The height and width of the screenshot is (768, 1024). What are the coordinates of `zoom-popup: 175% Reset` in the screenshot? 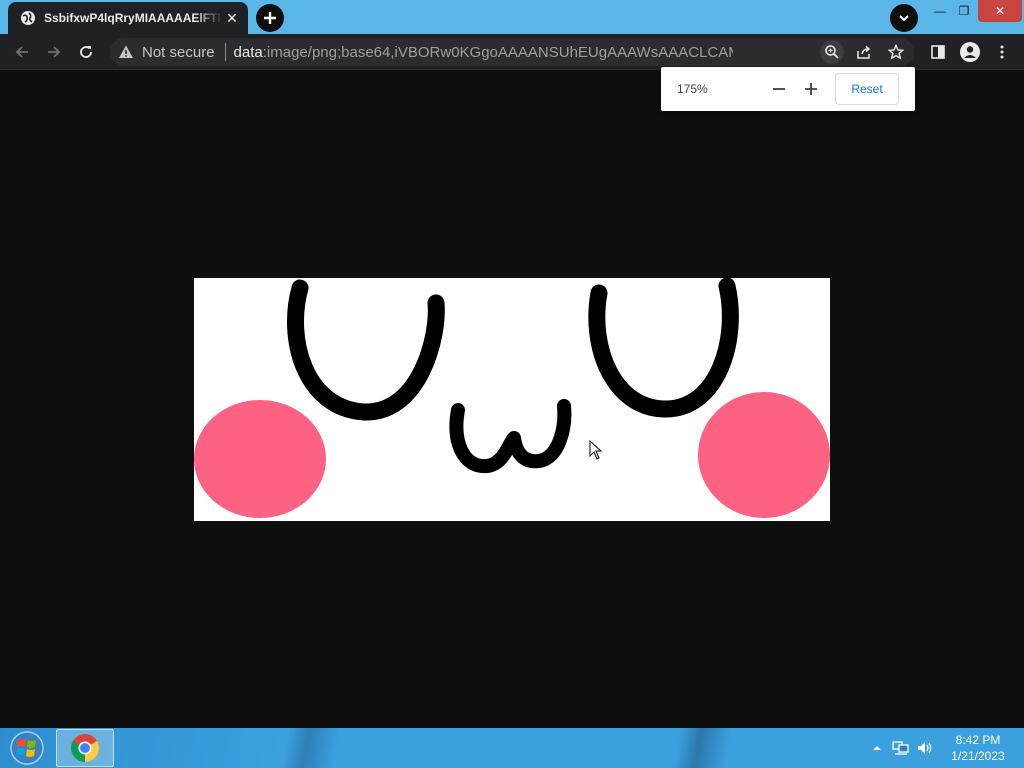 It's located at (788, 89).